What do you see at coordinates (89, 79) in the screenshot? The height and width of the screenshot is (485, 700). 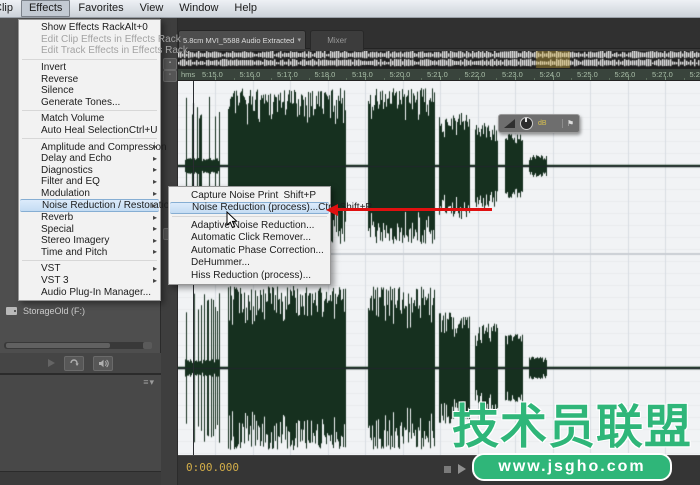 I see `menu-item-reverse: Reverse` at bounding box center [89, 79].